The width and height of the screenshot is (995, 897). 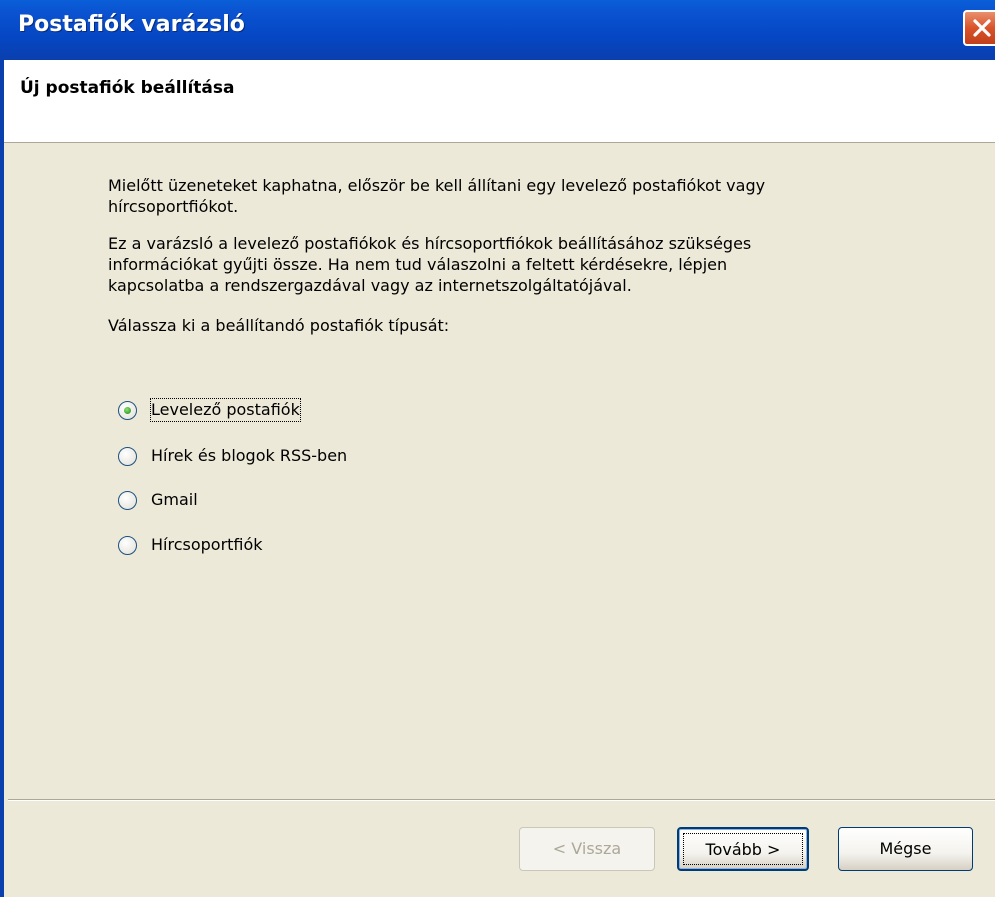 I want to click on cancel-button-label: Mégse, so click(x=905, y=848).